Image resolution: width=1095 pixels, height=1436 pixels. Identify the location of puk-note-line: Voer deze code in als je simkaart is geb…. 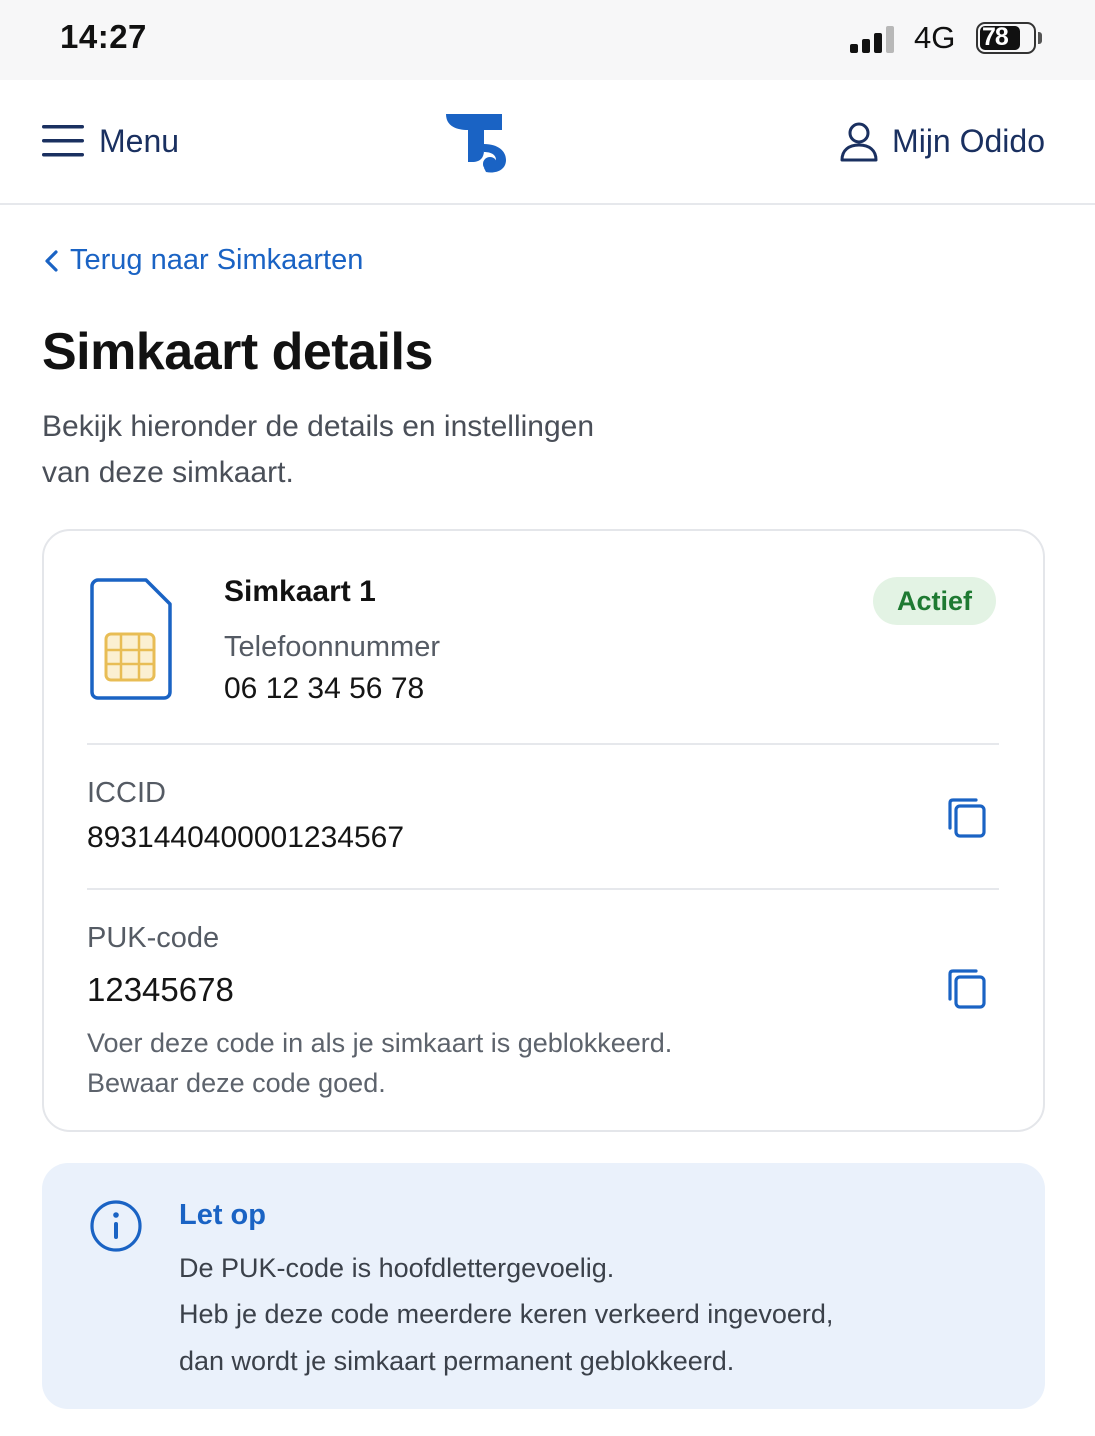
(380, 1043).